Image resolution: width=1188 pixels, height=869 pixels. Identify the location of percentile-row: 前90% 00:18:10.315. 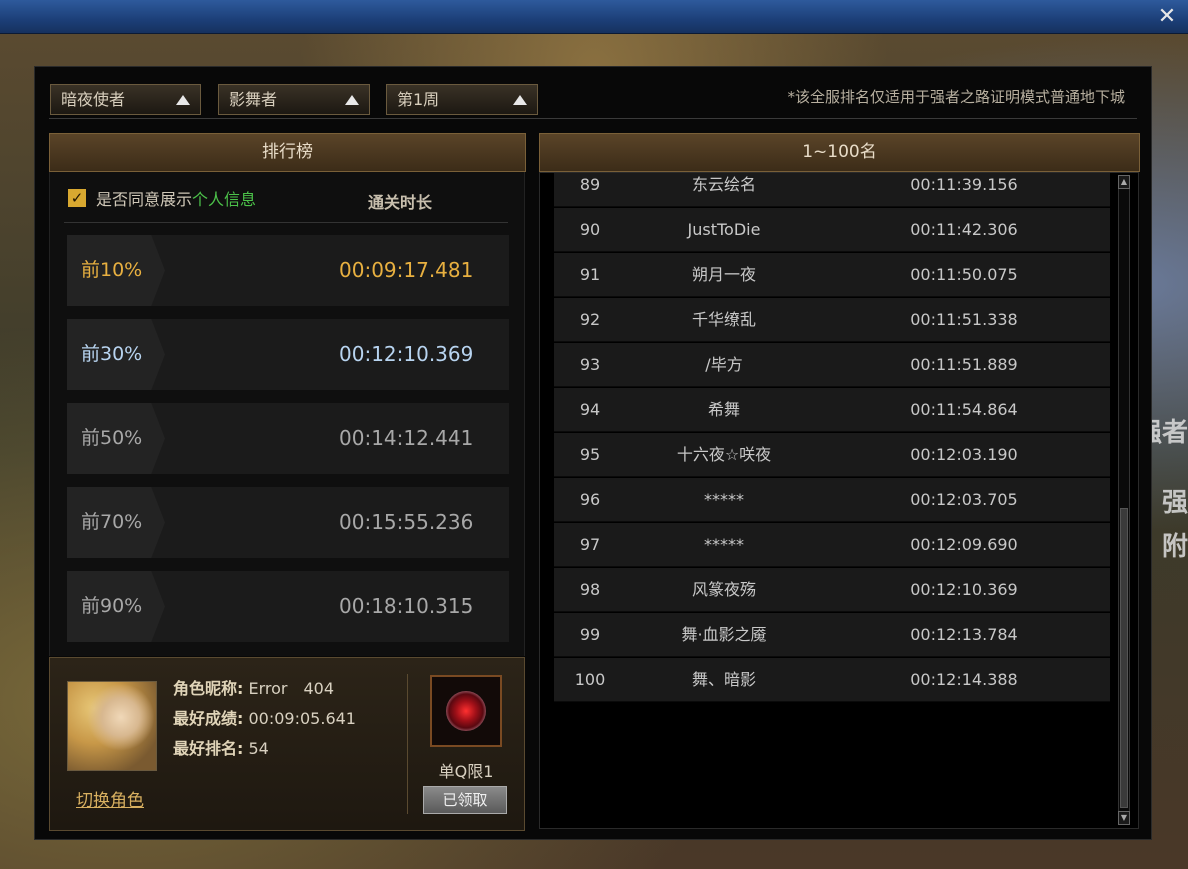
(288, 606).